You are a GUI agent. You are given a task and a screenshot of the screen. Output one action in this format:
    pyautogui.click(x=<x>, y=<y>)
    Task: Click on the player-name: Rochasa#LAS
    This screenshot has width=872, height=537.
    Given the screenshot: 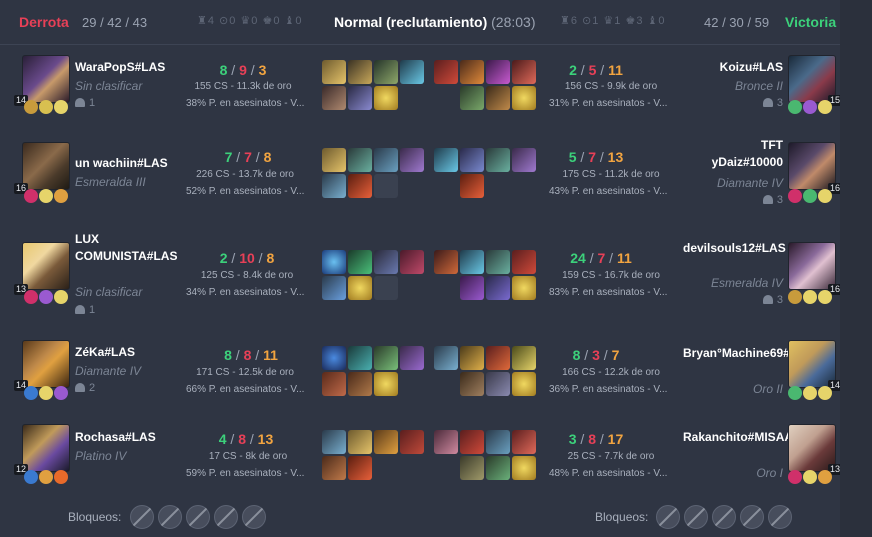 What is the action you would take?
    pyautogui.click(x=115, y=437)
    